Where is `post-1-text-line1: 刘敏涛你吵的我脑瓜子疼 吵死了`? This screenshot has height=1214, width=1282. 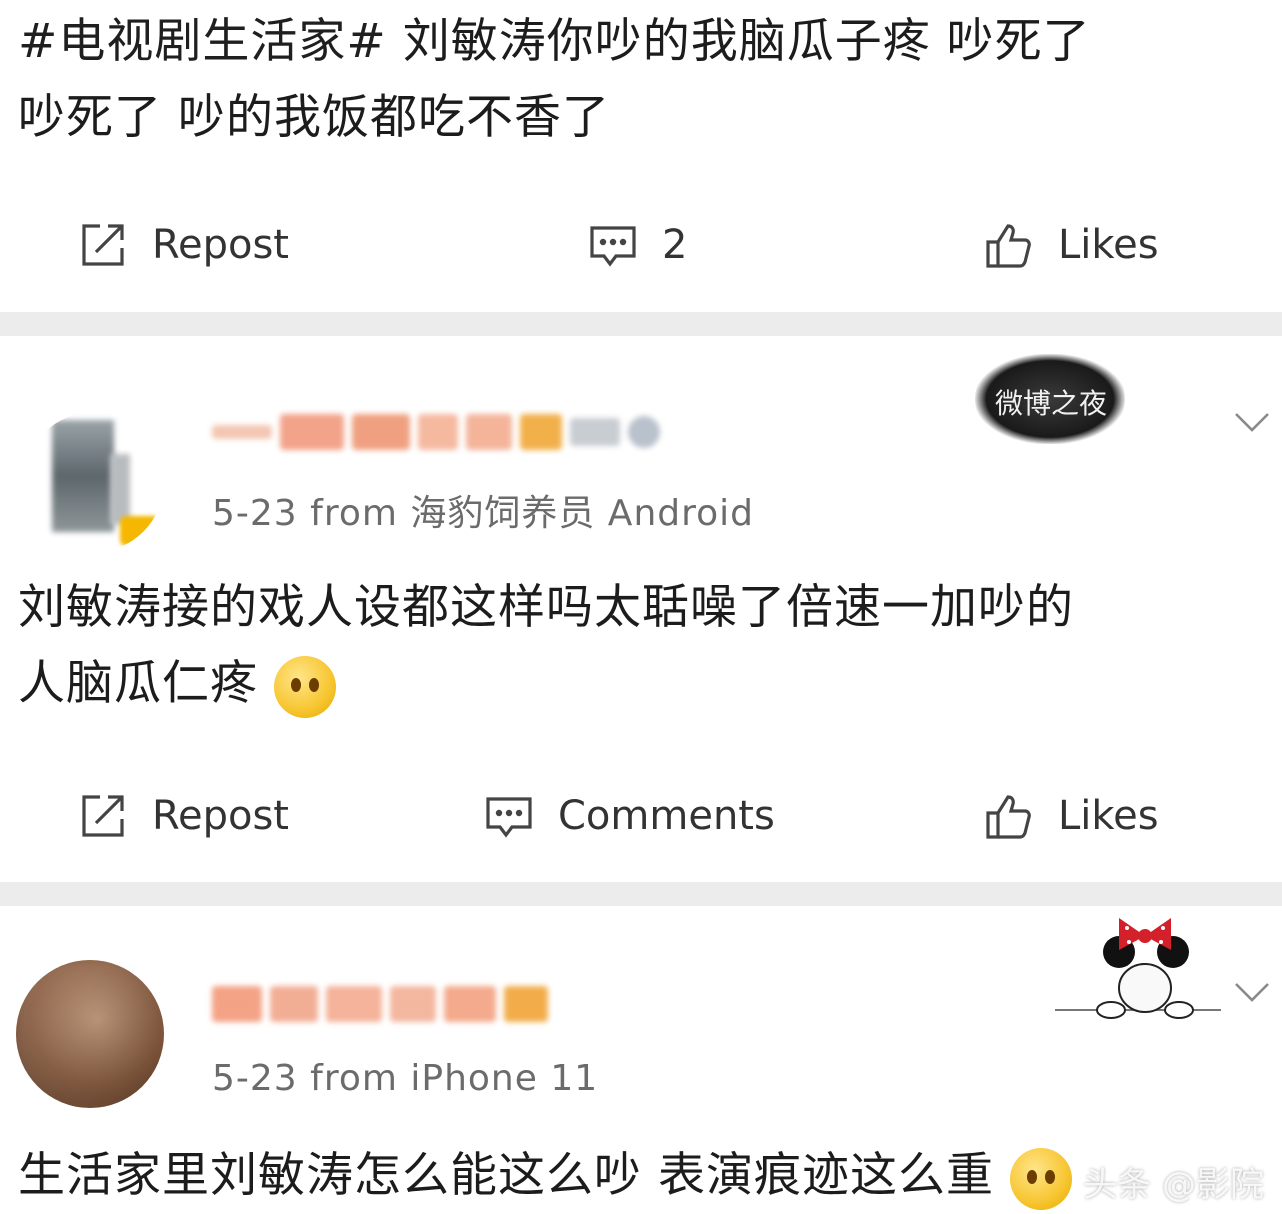
post-1-text-line1: 刘敏涛你吵的我脑瓜子疼 吵死了 is located at coordinates (738, 41).